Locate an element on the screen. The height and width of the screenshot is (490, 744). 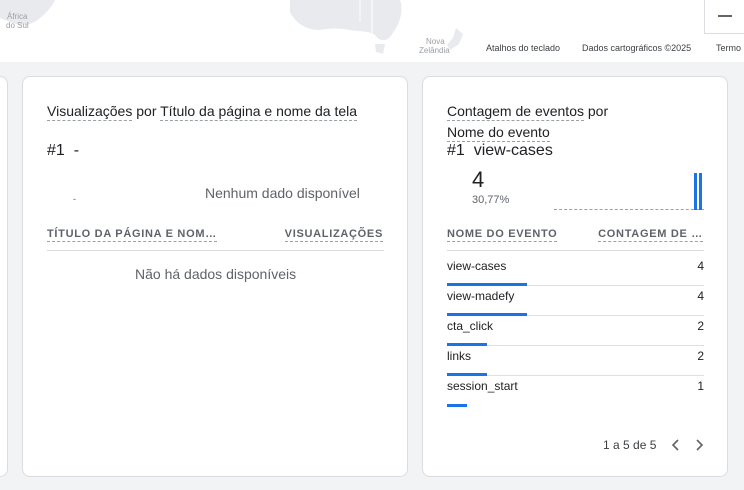
table-row: view-cases 4 is located at coordinates (575, 271).